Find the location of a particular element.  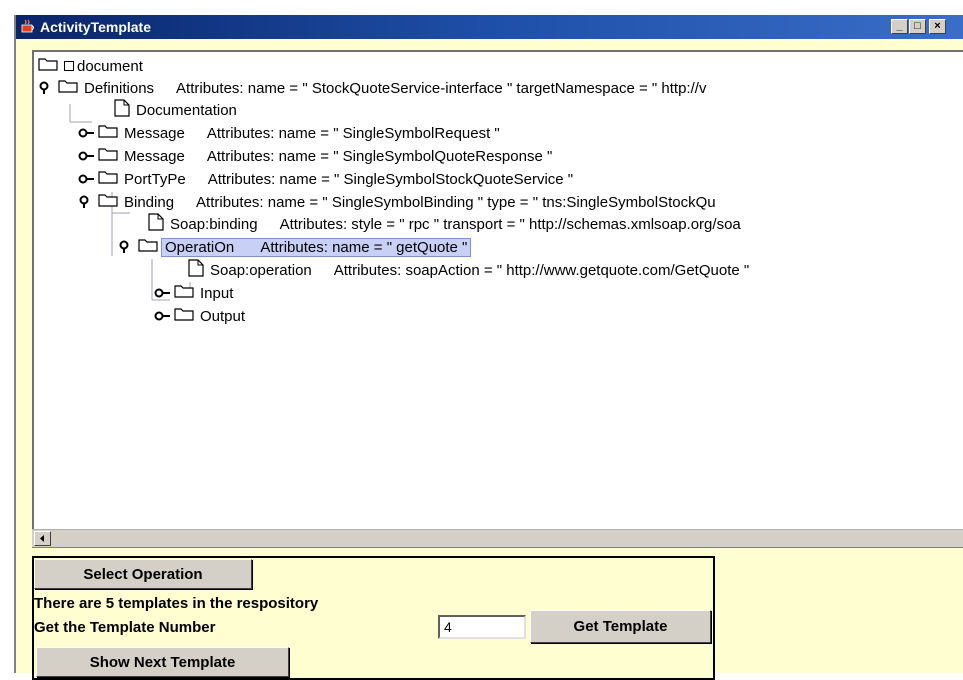

tree-node-label: Soap:binding is located at coordinates (214, 224).